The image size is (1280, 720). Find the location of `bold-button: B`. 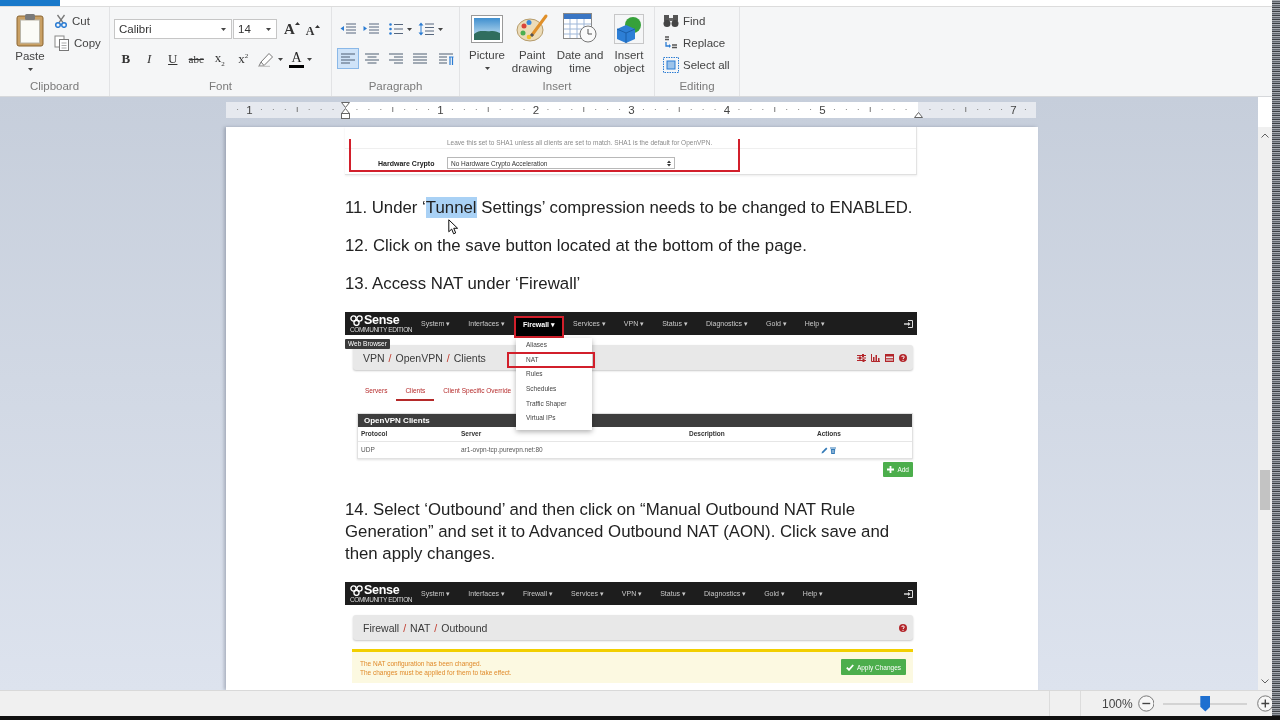

bold-button: B is located at coordinates (126, 59).